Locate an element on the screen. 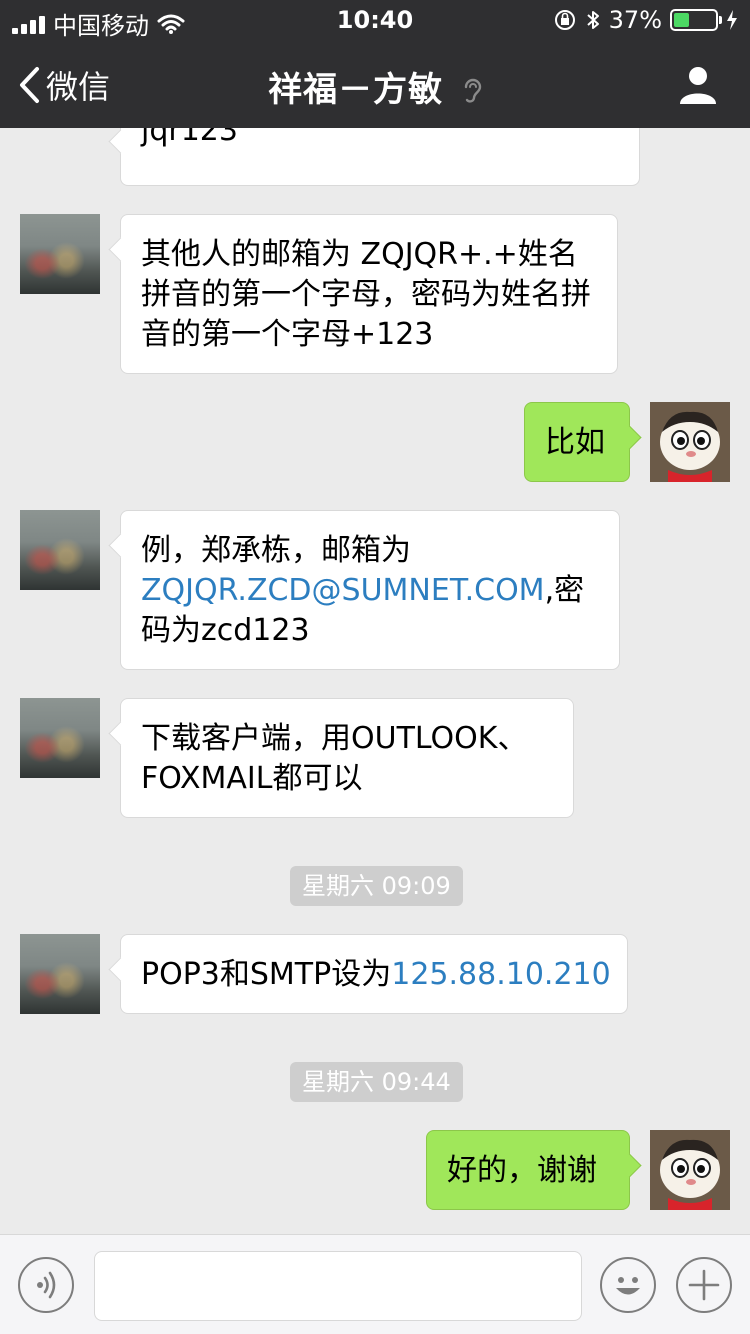 The height and width of the screenshot is (1334, 750). chat-title: 祥福－方敏 is located at coordinates (375, 86).